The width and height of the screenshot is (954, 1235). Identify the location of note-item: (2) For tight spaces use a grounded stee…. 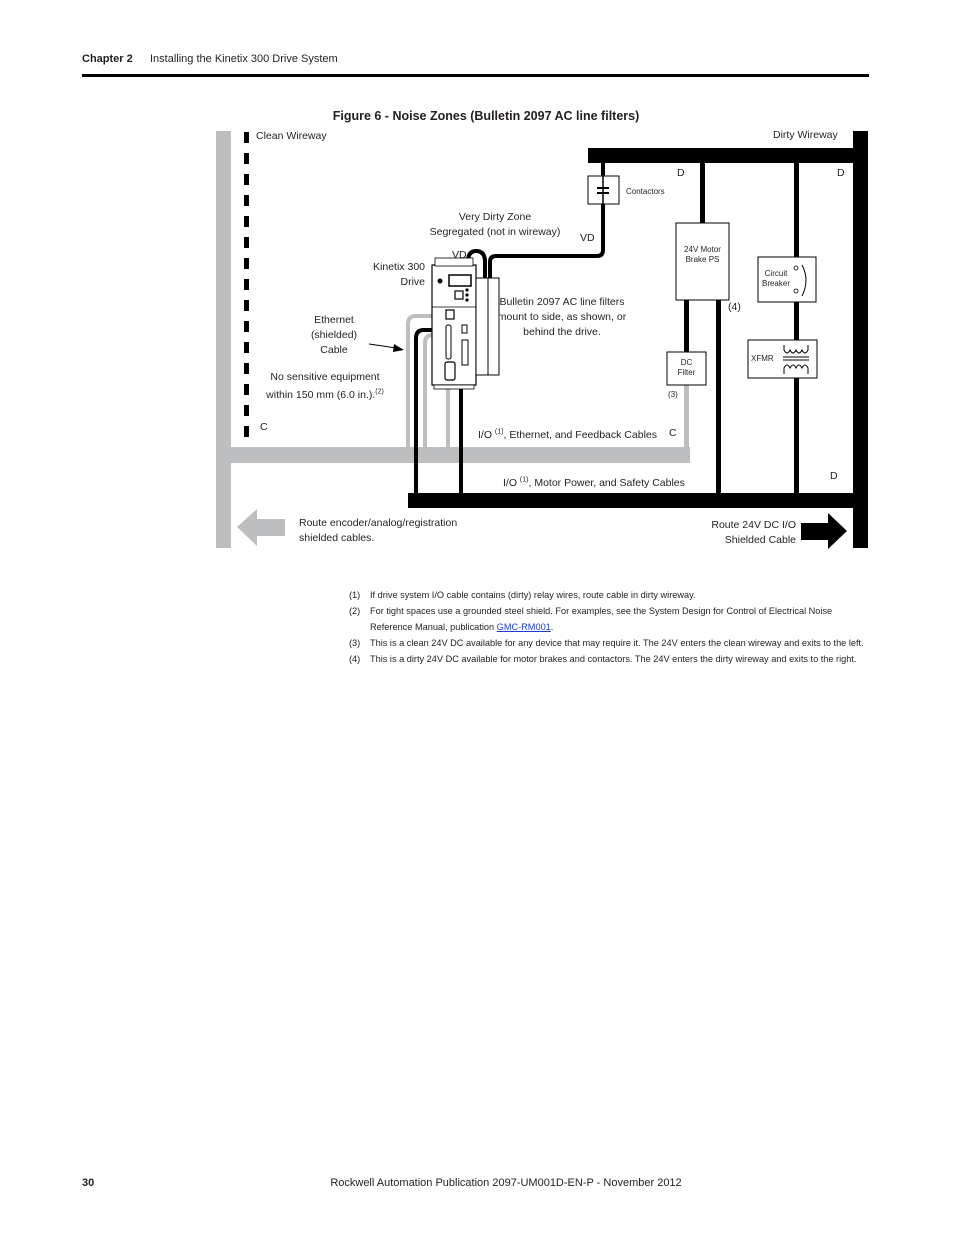
(591, 619).